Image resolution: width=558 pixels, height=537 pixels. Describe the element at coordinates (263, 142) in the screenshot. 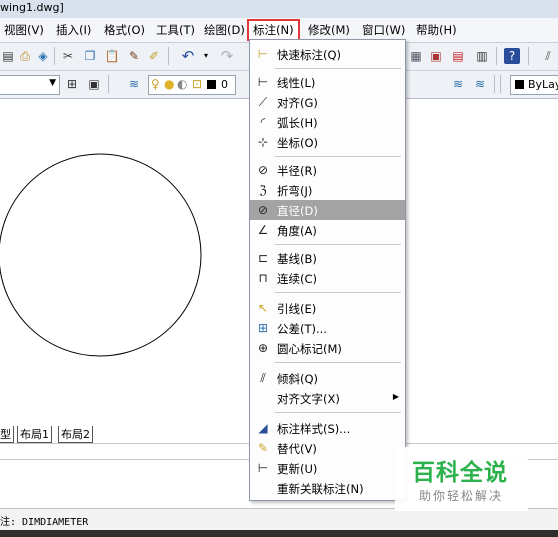

I see `ordinate-icon: ⊹` at that location.